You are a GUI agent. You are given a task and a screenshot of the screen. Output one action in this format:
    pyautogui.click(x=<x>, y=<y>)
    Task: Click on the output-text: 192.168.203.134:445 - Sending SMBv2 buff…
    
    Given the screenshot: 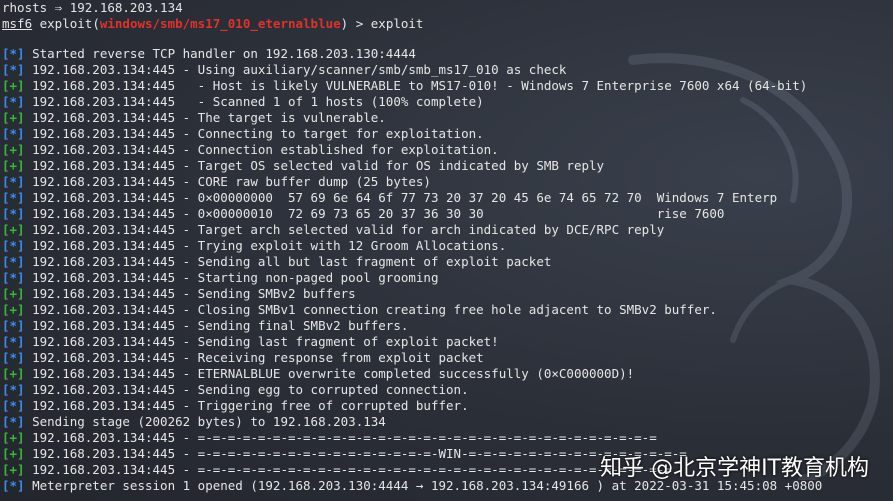 What is the action you would take?
    pyautogui.click(x=190, y=293)
    